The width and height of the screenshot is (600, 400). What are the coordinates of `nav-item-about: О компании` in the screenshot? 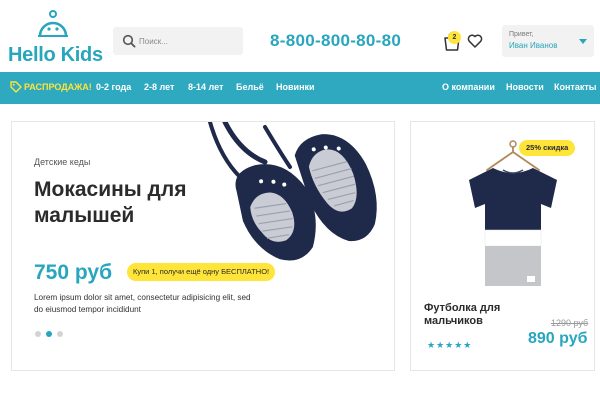 It's located at (468, 87).